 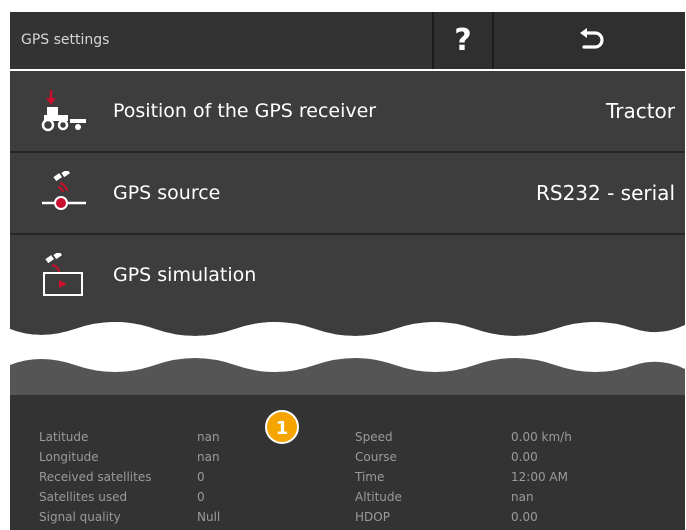 I want to click on latitude-label: Latitude, so click(x=64, y=437).